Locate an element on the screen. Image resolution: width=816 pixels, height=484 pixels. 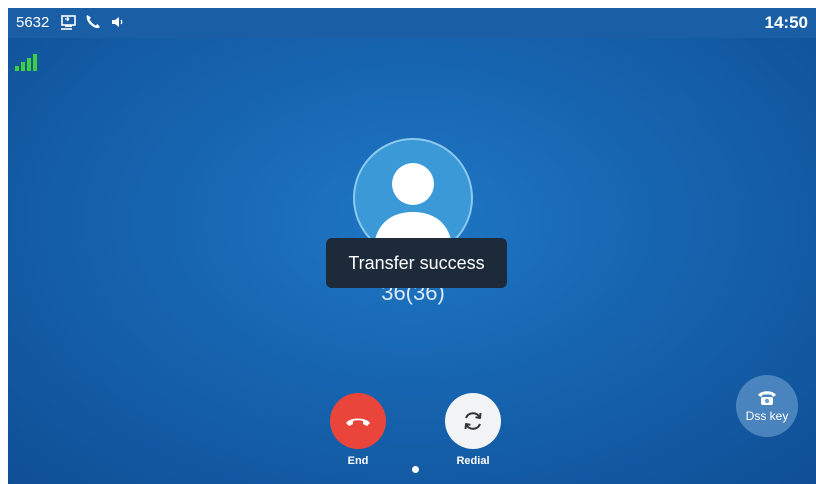
telephone-icon is located at coordinates (767, 398).